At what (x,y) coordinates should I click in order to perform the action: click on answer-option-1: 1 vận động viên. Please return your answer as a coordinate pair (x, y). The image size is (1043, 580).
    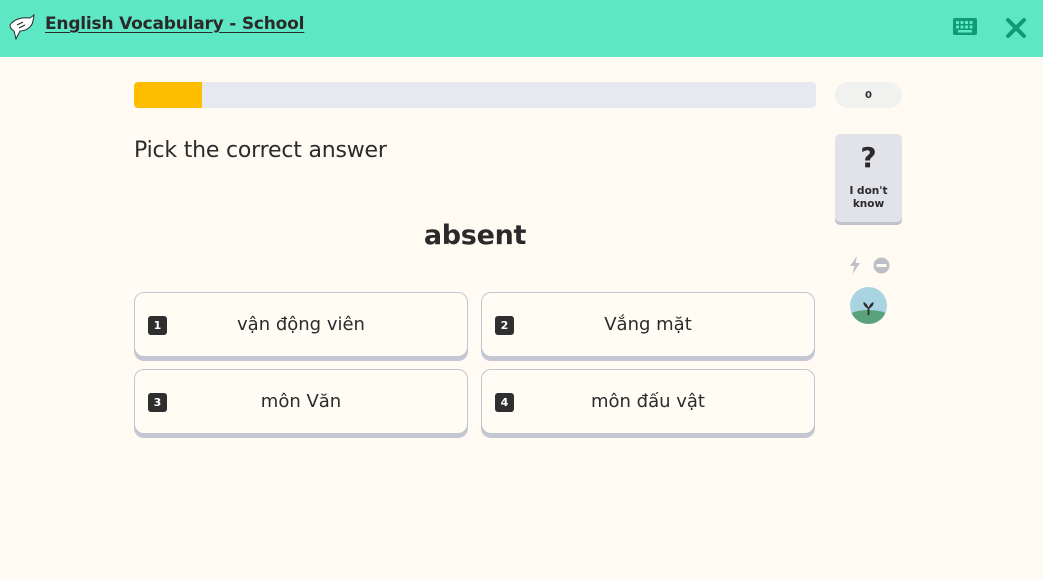
    Looking at the image, I should click on (301, 324).